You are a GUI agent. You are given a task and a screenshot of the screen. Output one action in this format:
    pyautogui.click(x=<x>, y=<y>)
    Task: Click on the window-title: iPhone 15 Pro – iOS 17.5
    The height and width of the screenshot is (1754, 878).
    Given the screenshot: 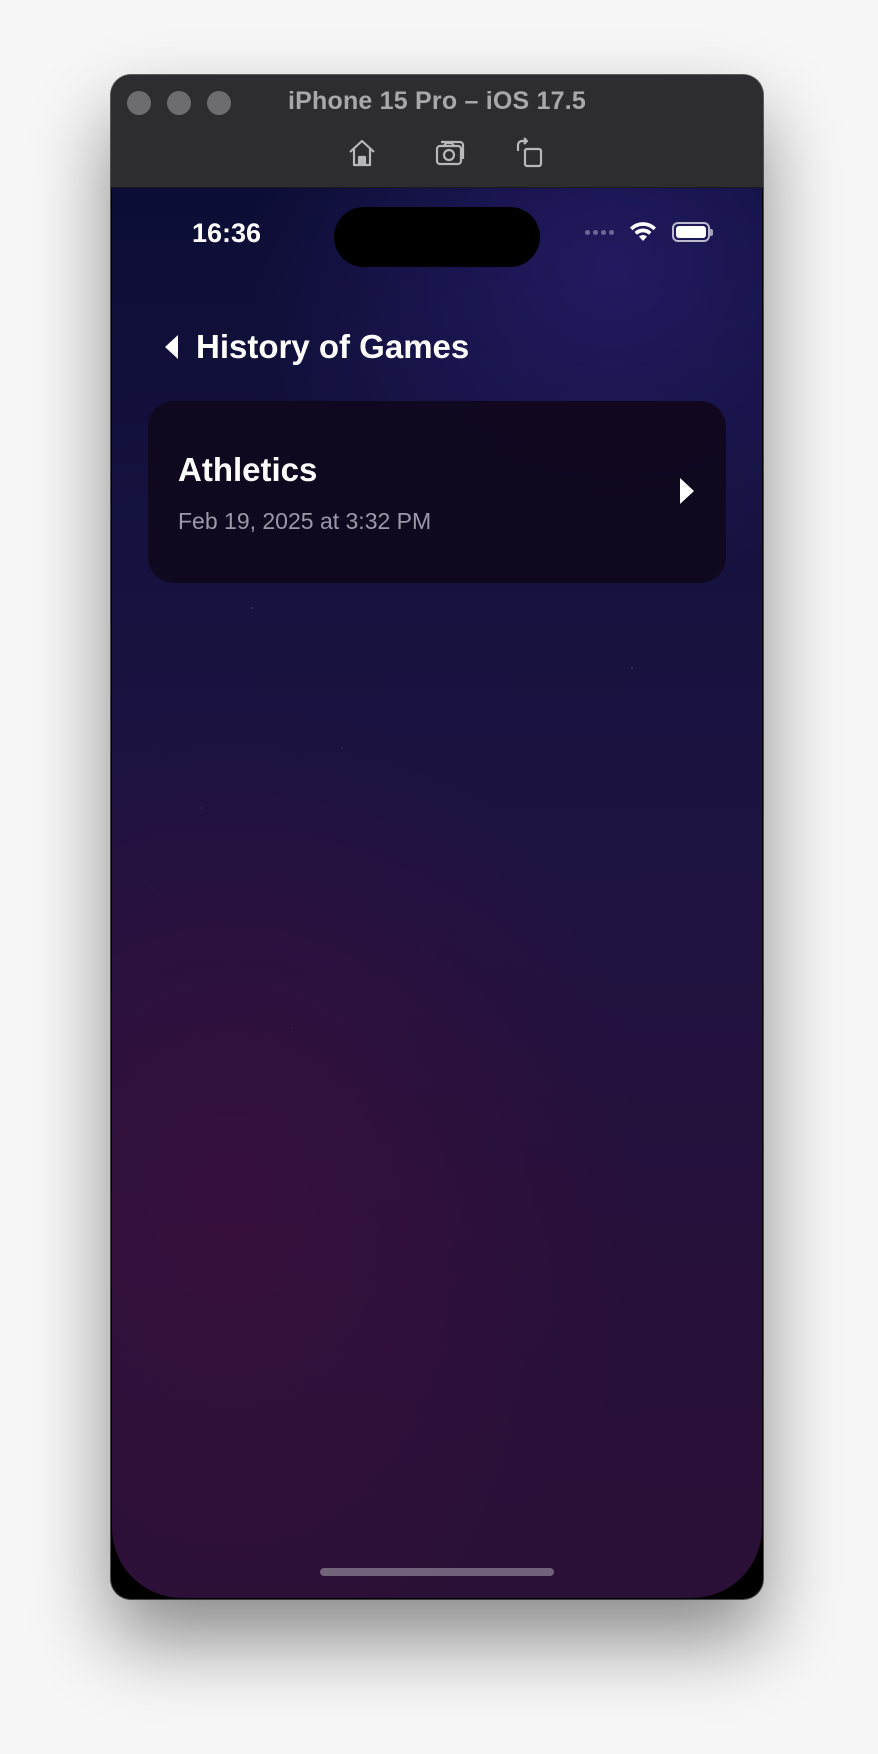 What is the action you would take?
    pyautogui.click(x=437, y=101)
    